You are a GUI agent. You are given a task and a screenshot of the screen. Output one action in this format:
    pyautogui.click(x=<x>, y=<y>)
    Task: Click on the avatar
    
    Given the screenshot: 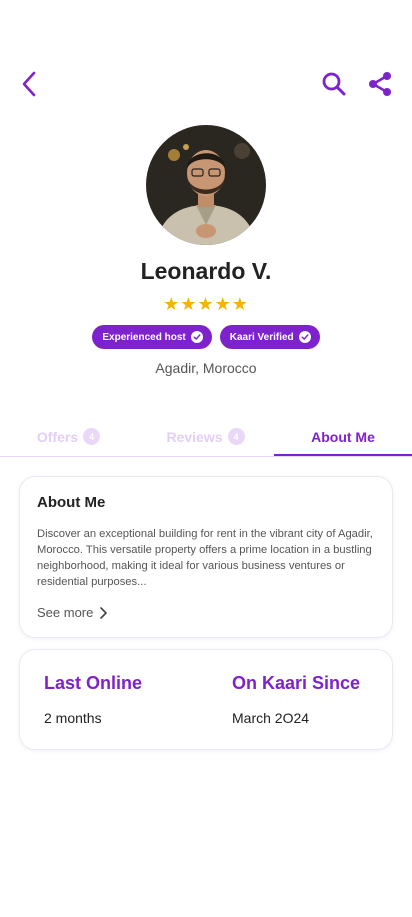 What is the action you would take?
    pyautogui.click(x=206, y=185)
    